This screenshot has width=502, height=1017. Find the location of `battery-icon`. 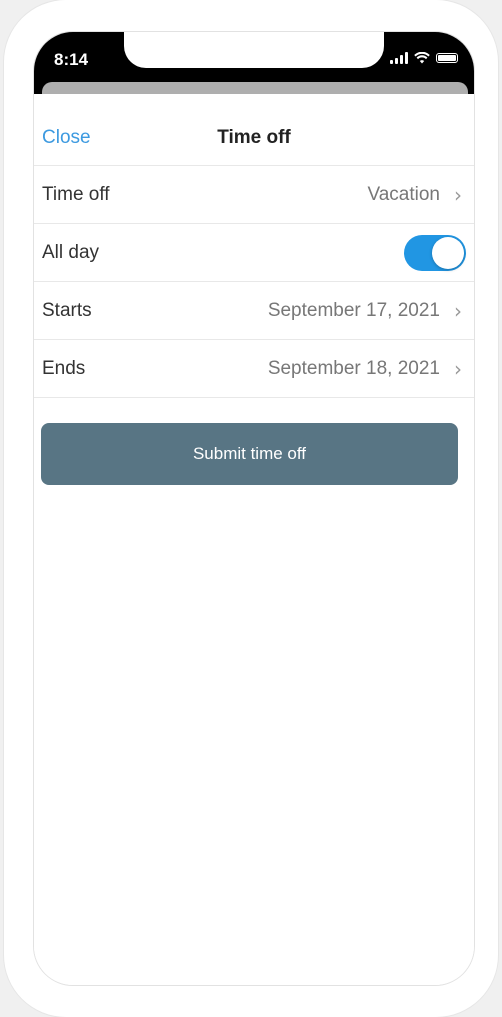

battery-icon is located at coordinates (447, 58).